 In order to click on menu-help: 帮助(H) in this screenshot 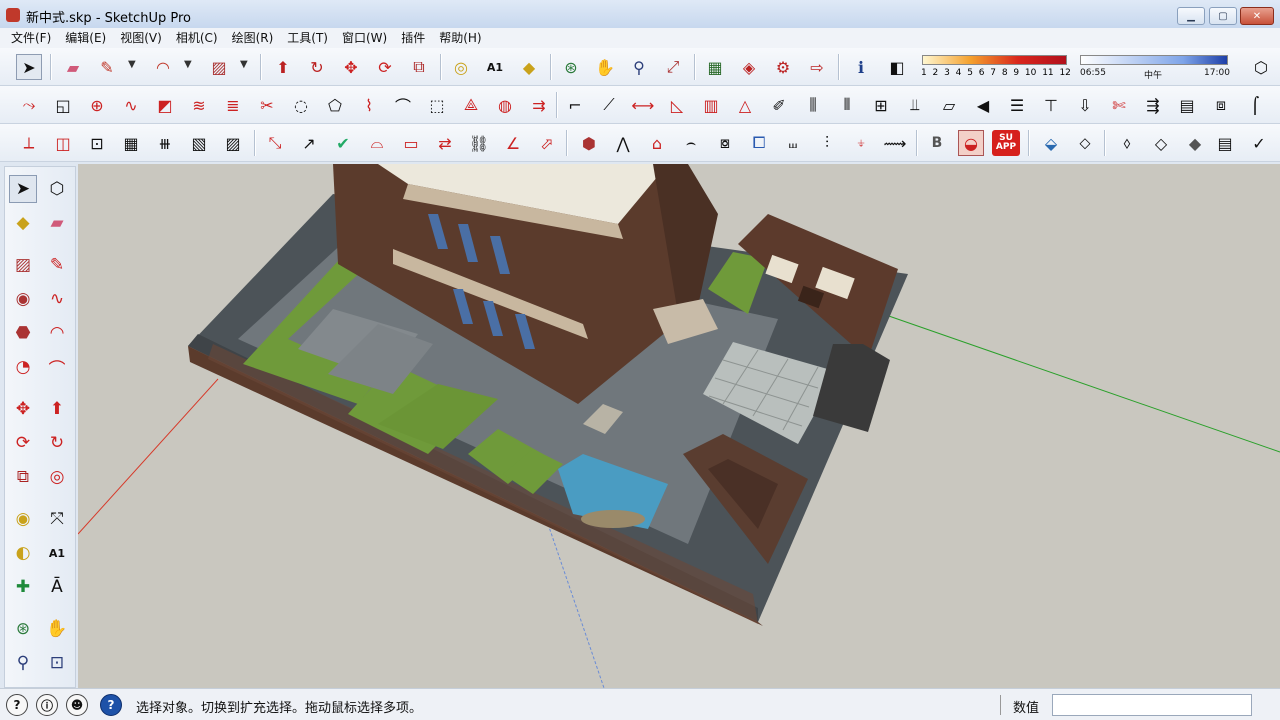, I will do `click(460, 38)`.